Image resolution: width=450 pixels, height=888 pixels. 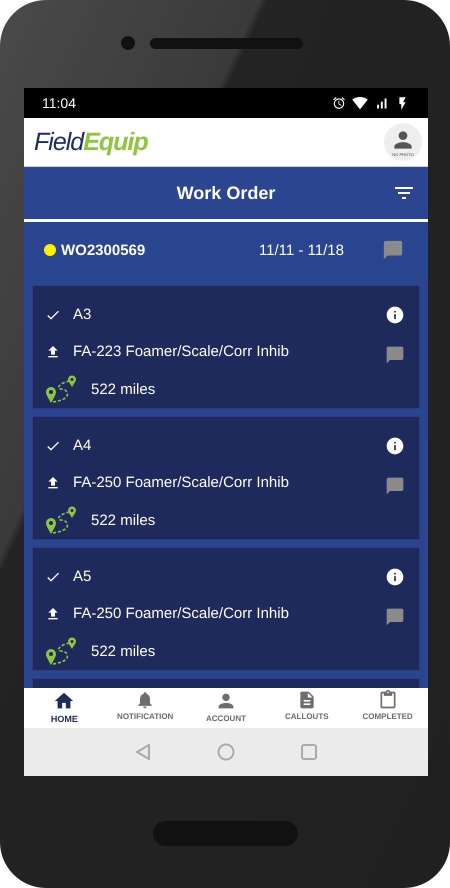 I want to click on order-number: WO2300569, so click(x=103, y=250).